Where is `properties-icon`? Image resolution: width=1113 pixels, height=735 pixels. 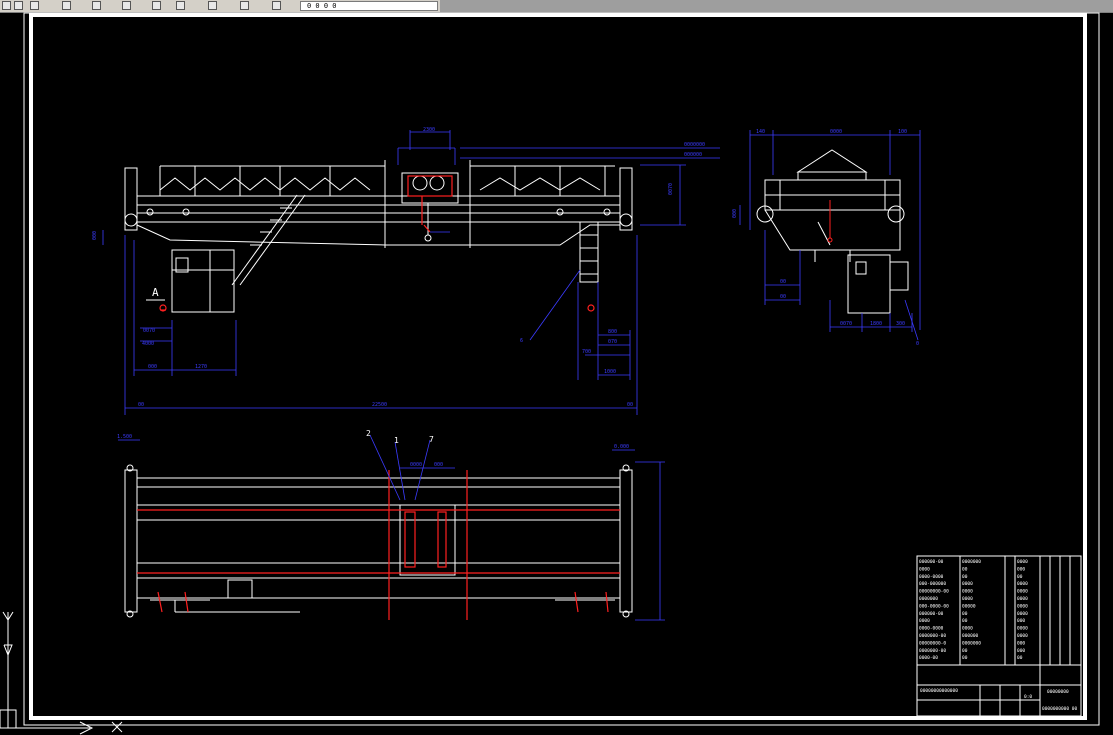
properties-icon is located at coordinates (180, 5).